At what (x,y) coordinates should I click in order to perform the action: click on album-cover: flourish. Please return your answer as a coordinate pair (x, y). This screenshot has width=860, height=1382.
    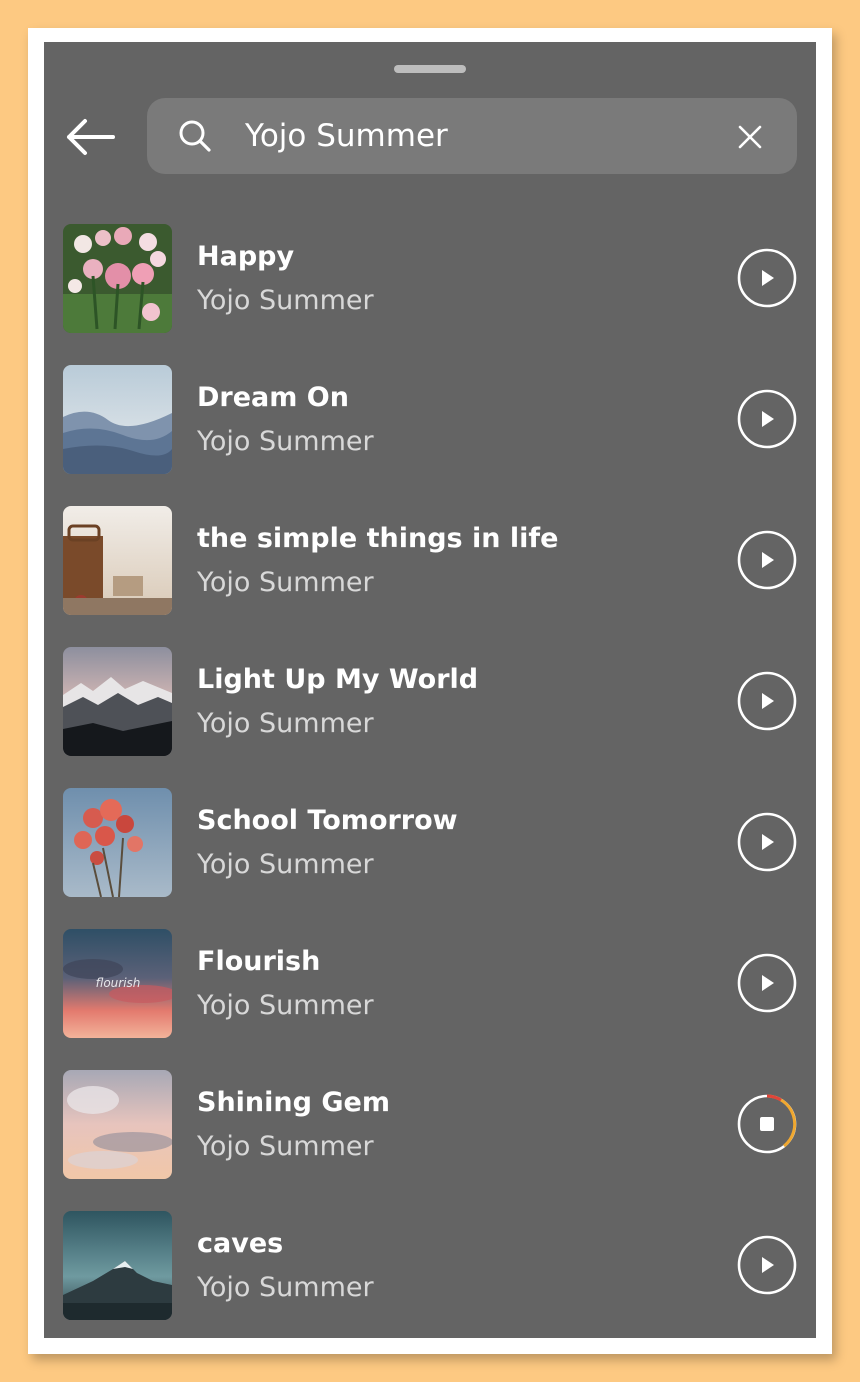
    Looking at the image, I should click on (117, 983).